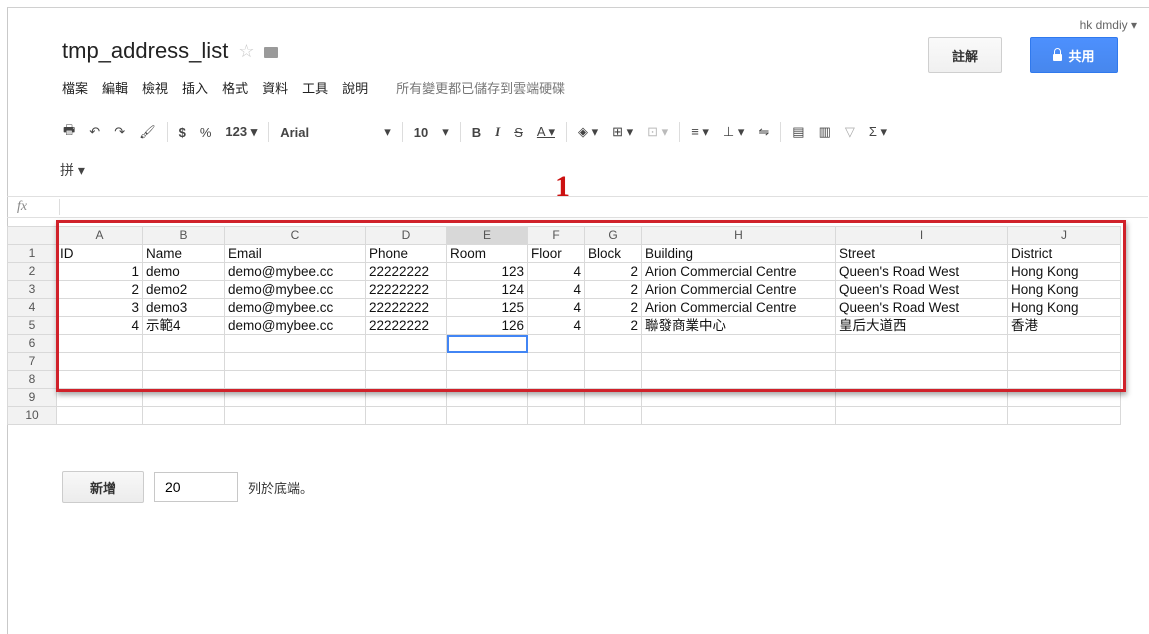  What do you see at coordinates (965, 55) in the screenshot?
I see `comment-button: 註解` at bounding box center [965, 55].